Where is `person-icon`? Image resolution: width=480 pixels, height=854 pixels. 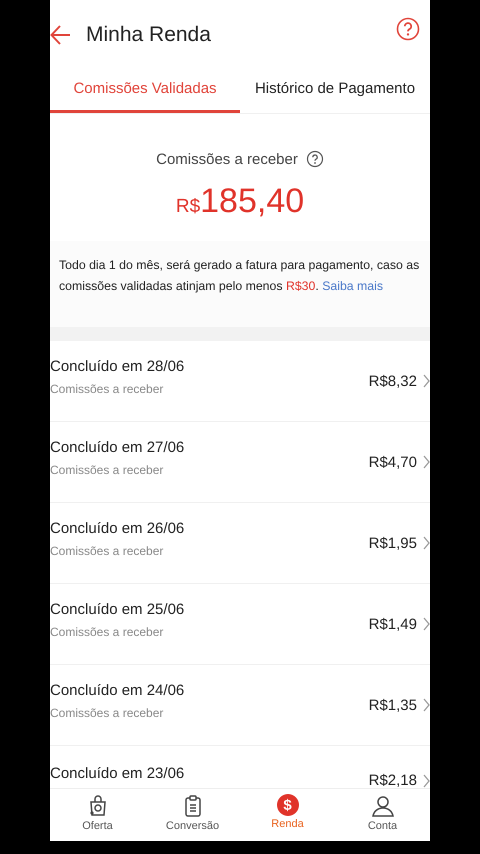 person-icon is located at coordinates (382, 806).